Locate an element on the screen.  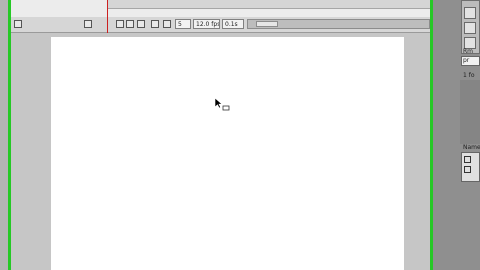
mouse-cursor-icon is located at coordinates (222, 104).